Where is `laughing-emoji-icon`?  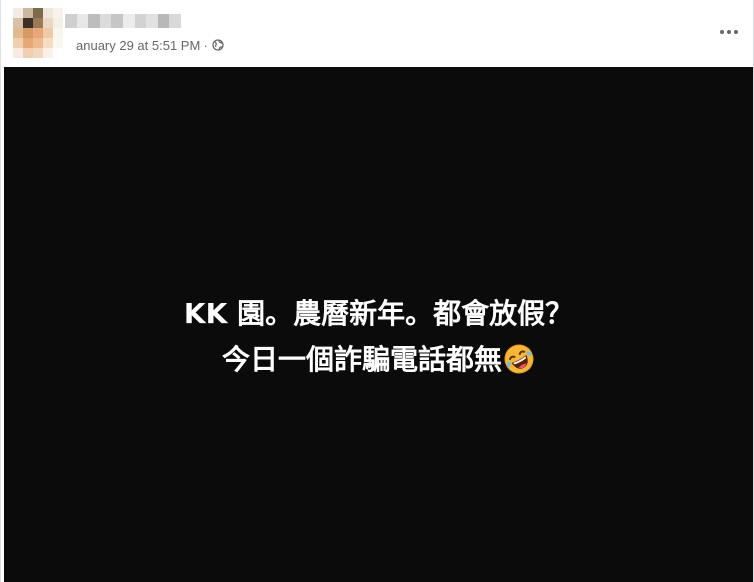
laughing-emoji-icon is located at coordinates (519, 359).